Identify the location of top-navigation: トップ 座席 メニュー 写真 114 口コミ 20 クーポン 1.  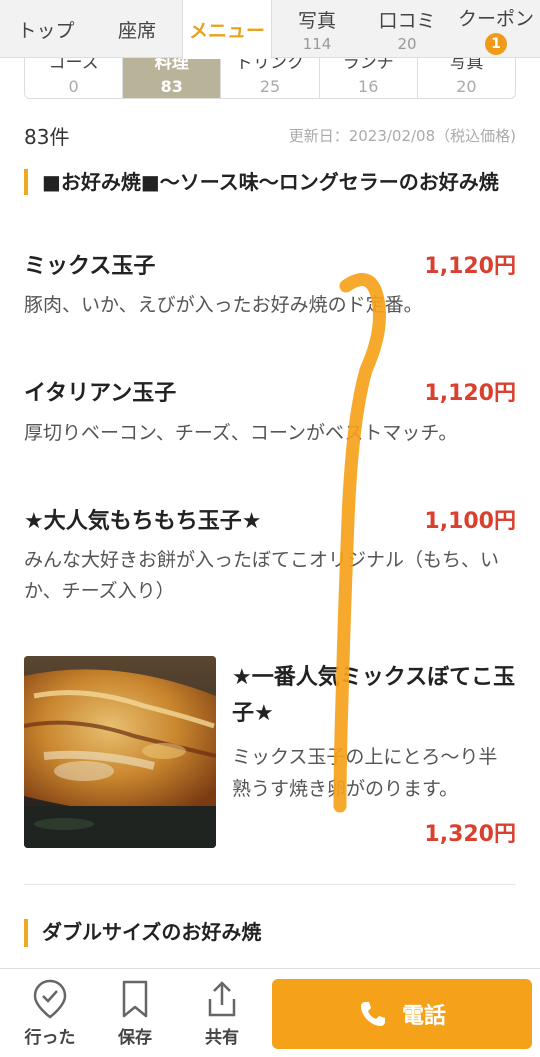
(270, 29).